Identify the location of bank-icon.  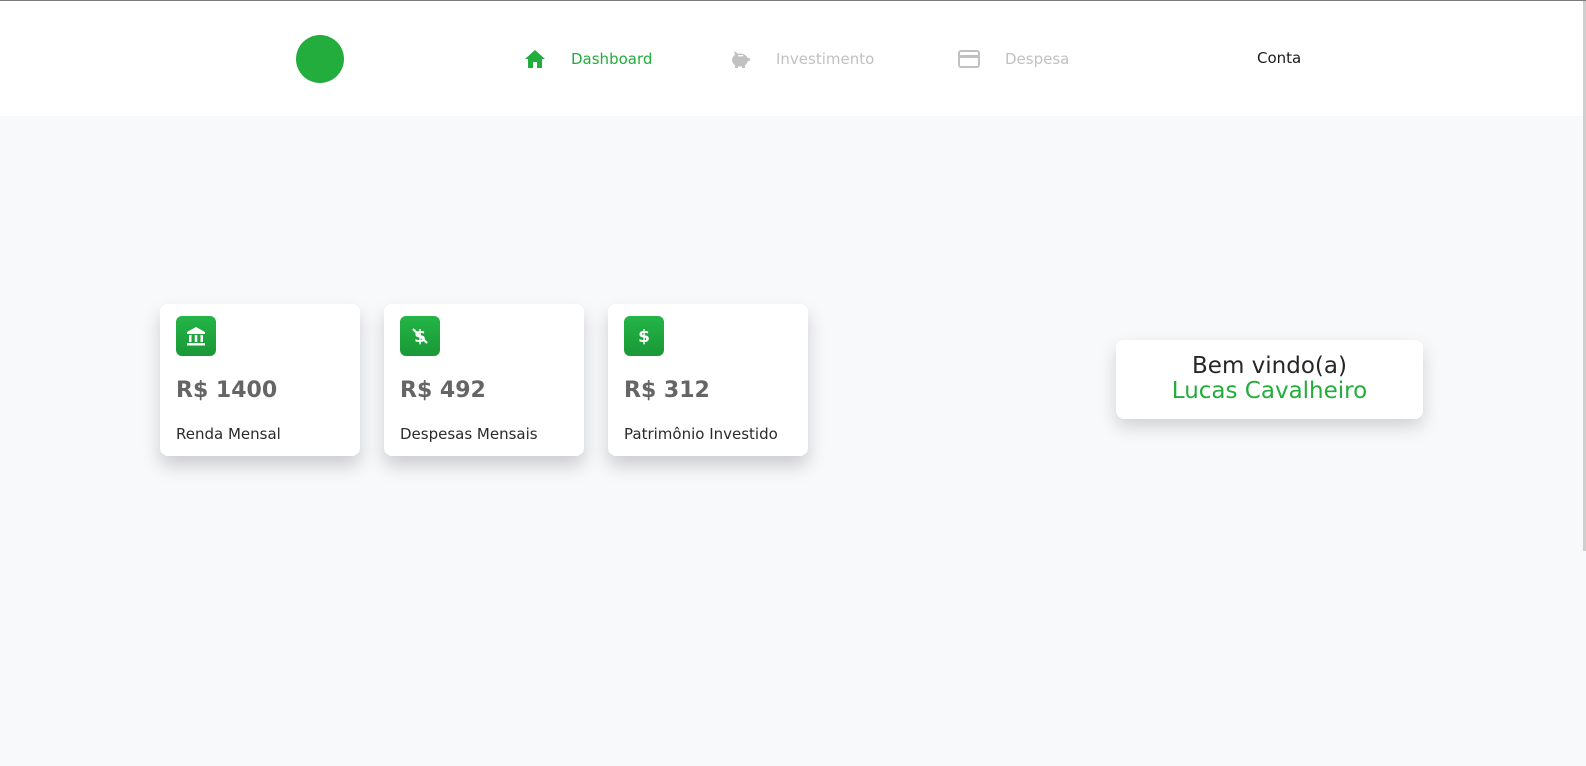
(196, 336).